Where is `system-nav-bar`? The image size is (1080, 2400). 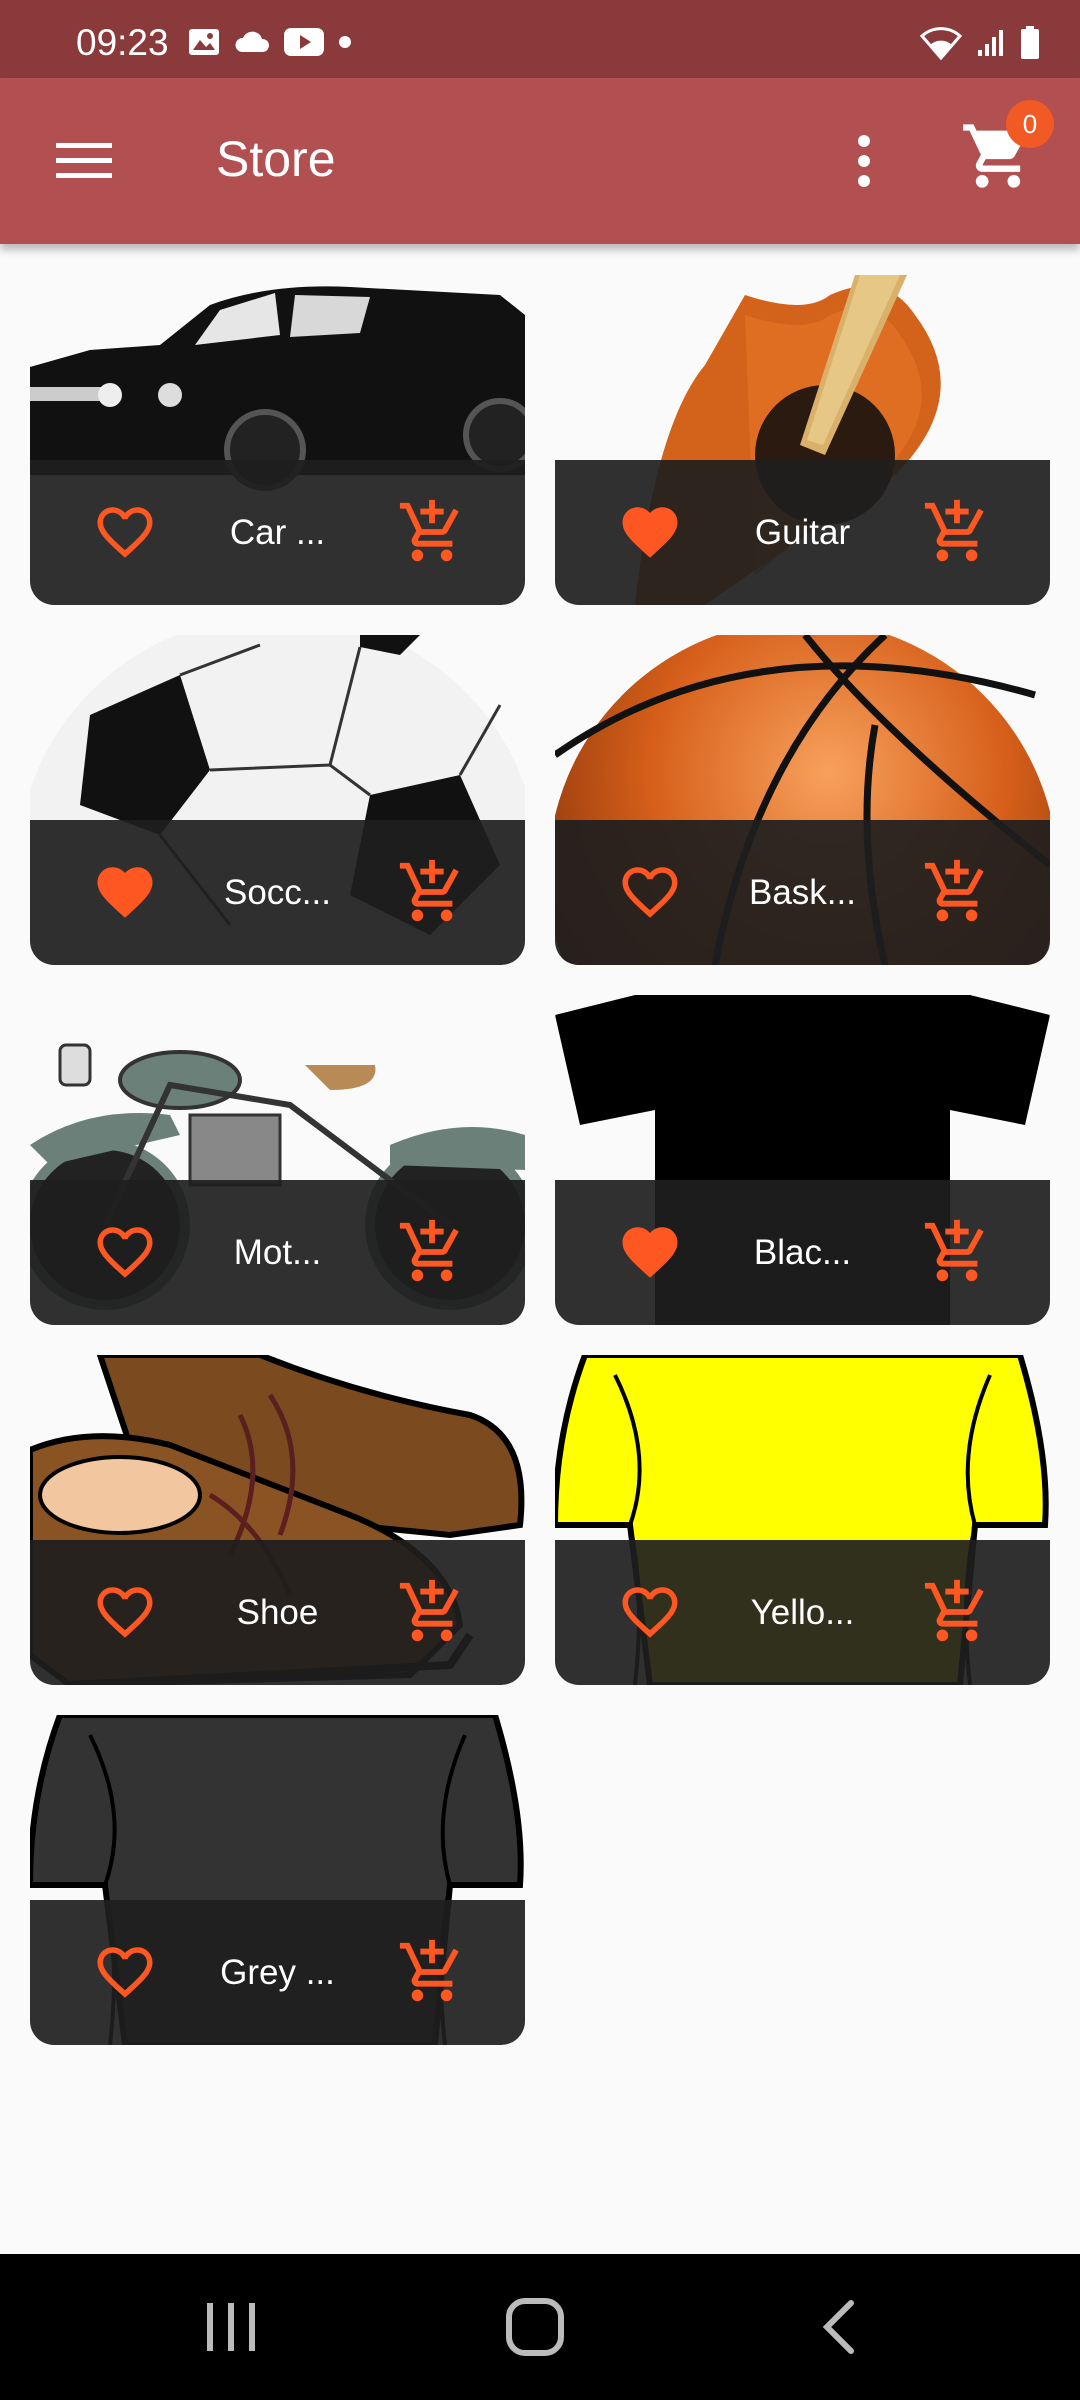 system-nav-bar is located at coordinates (540, 2327).